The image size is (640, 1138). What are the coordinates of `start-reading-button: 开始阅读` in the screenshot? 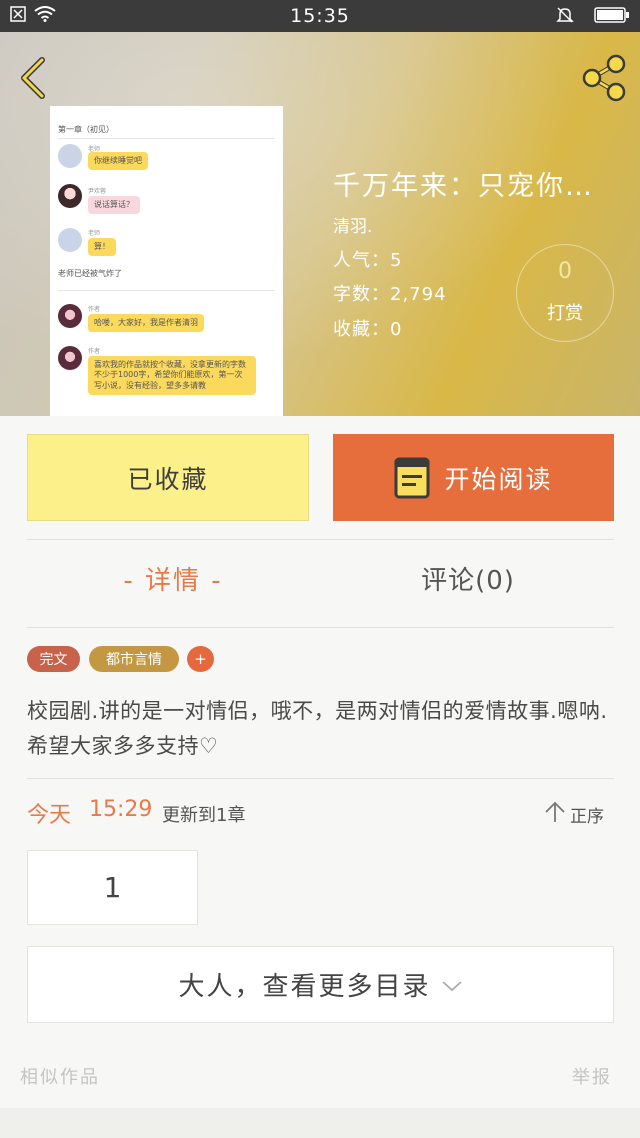 It's located at (473, 477).